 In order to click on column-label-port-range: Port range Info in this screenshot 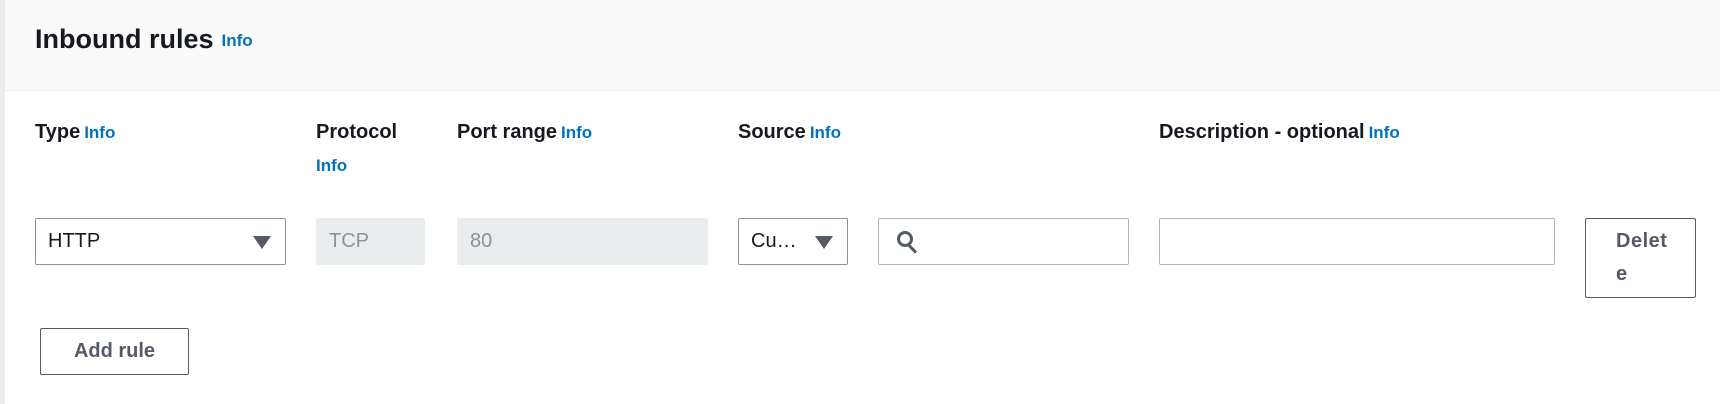, I will do `click(524, 132)`.